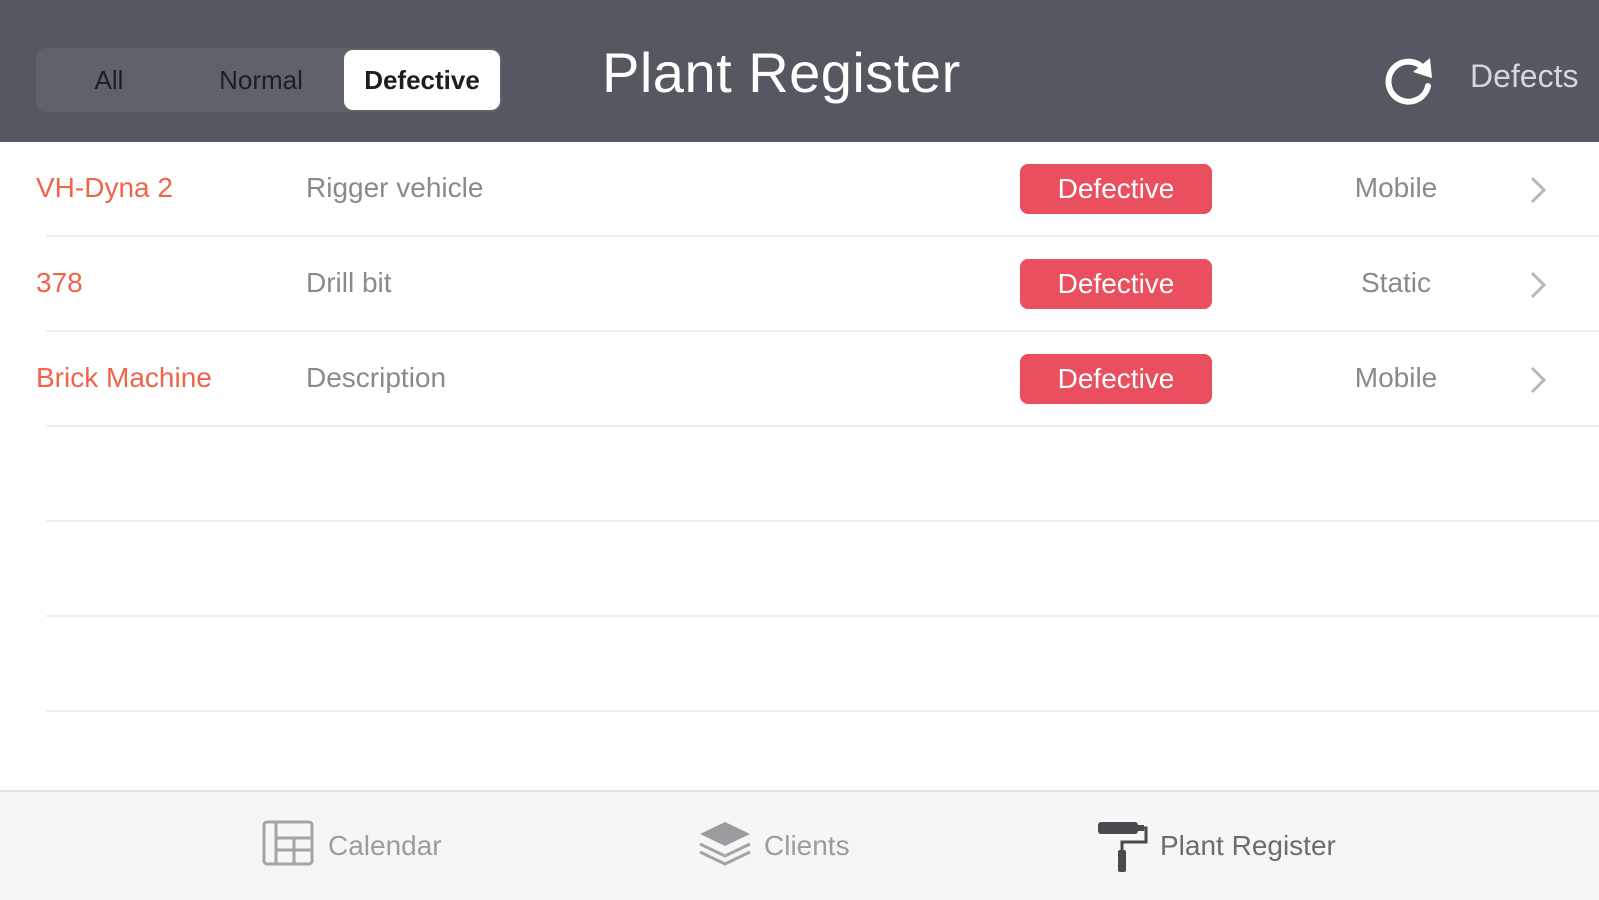  What do you see at coordinates (1248, 845) in the screenshot?
I see `tab-plant-register-label: Plant Register` at bounding box center [1248, 845].